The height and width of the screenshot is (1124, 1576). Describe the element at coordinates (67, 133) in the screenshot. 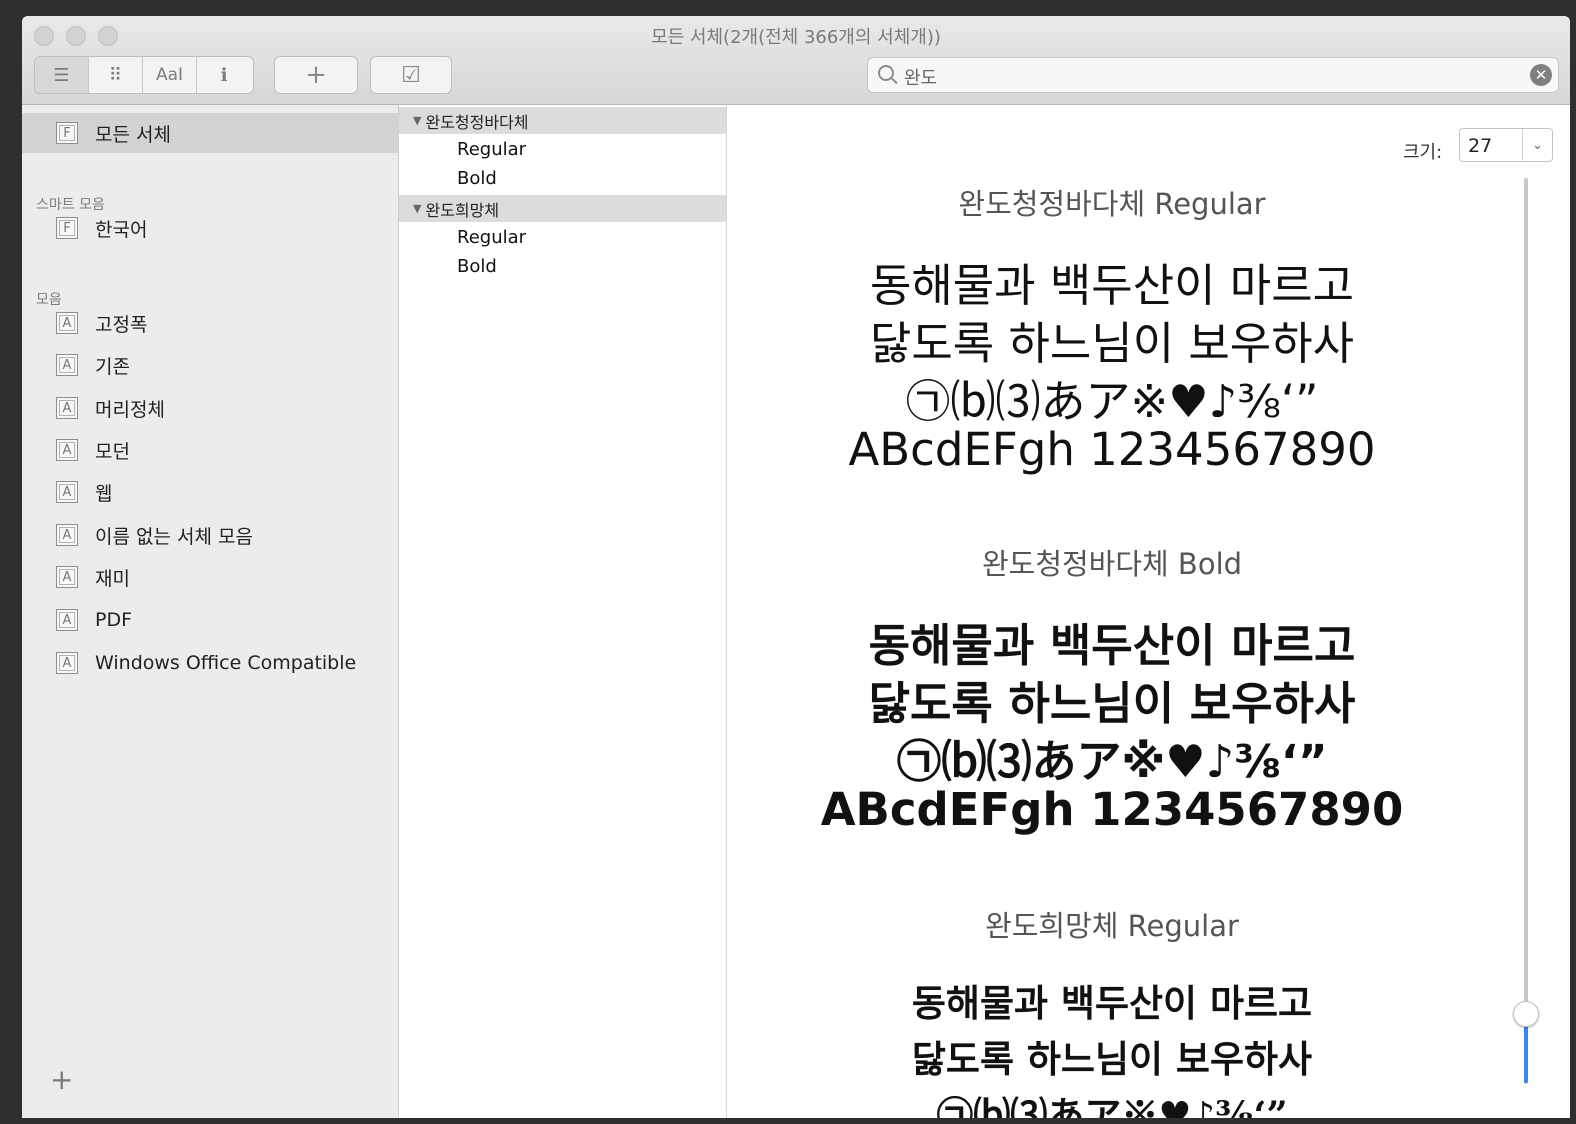

I see `font-collection-icon: F` at that location.